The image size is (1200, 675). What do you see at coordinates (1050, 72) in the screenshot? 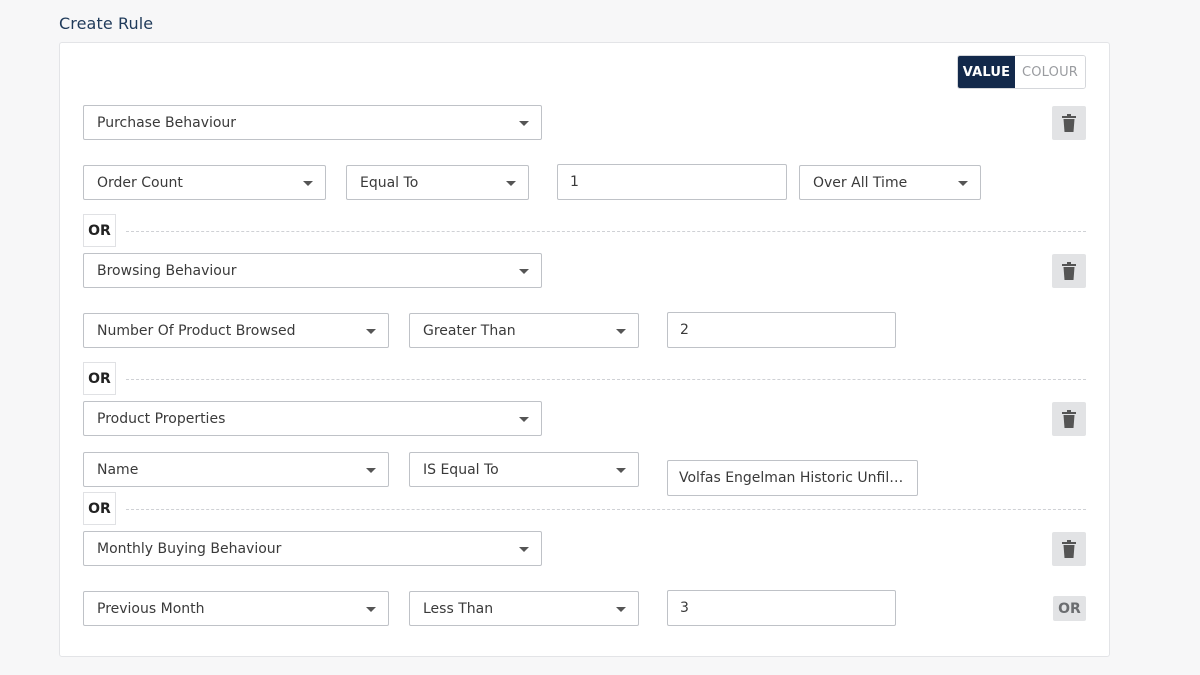
I see `colour-toggle-button: COLOUR` at bounding box center [1050, 72].